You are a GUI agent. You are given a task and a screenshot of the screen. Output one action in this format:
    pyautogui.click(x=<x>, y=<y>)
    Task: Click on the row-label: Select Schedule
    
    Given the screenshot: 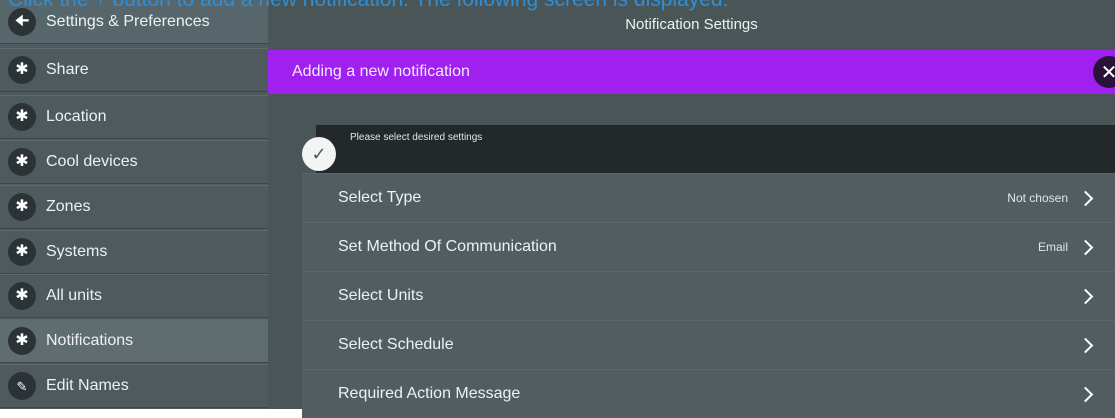 What is the action you would take?
    pyautogui.click(x=396, y=344)
    